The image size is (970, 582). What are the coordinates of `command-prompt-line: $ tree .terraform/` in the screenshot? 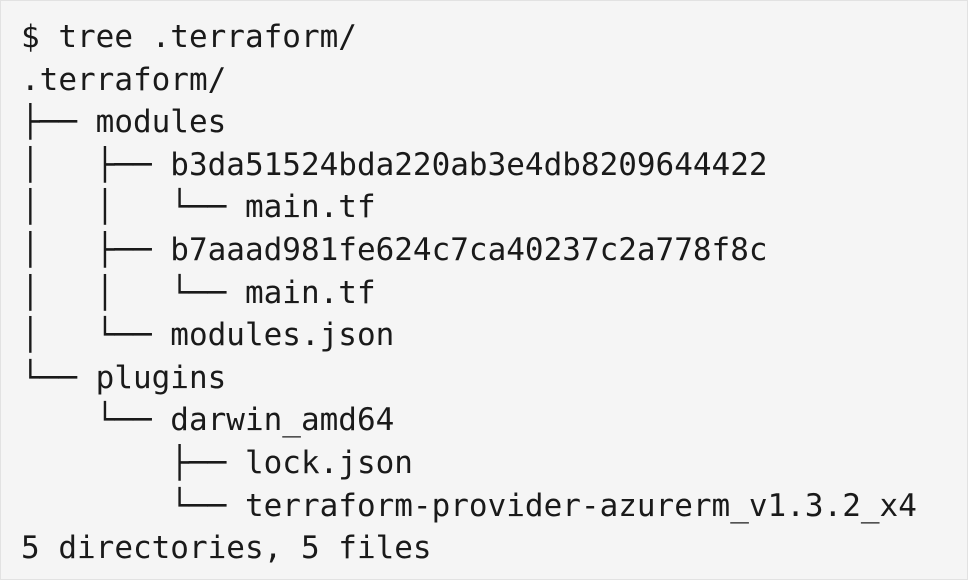 It's located at (189, 37).